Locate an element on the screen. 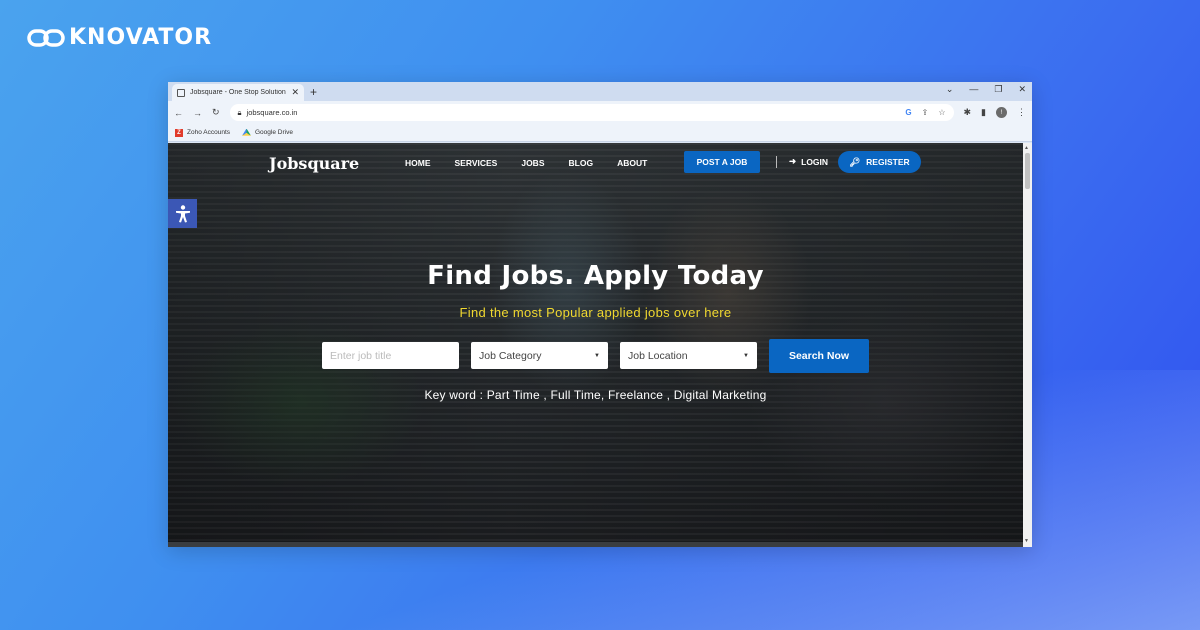 This screenshot has width=1200, height=630. page-scrollbar: ▲ ▼ is located at coordinates (1027, 345).